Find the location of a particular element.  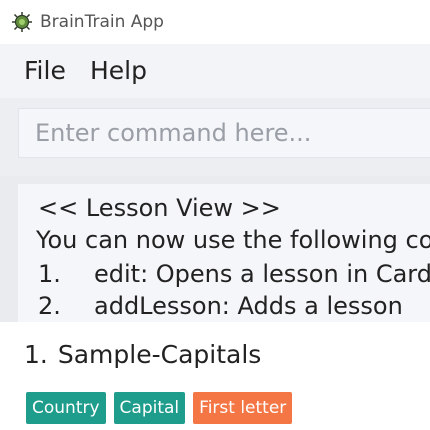

result-line-number: 1. is located at coordinates (49, 274).